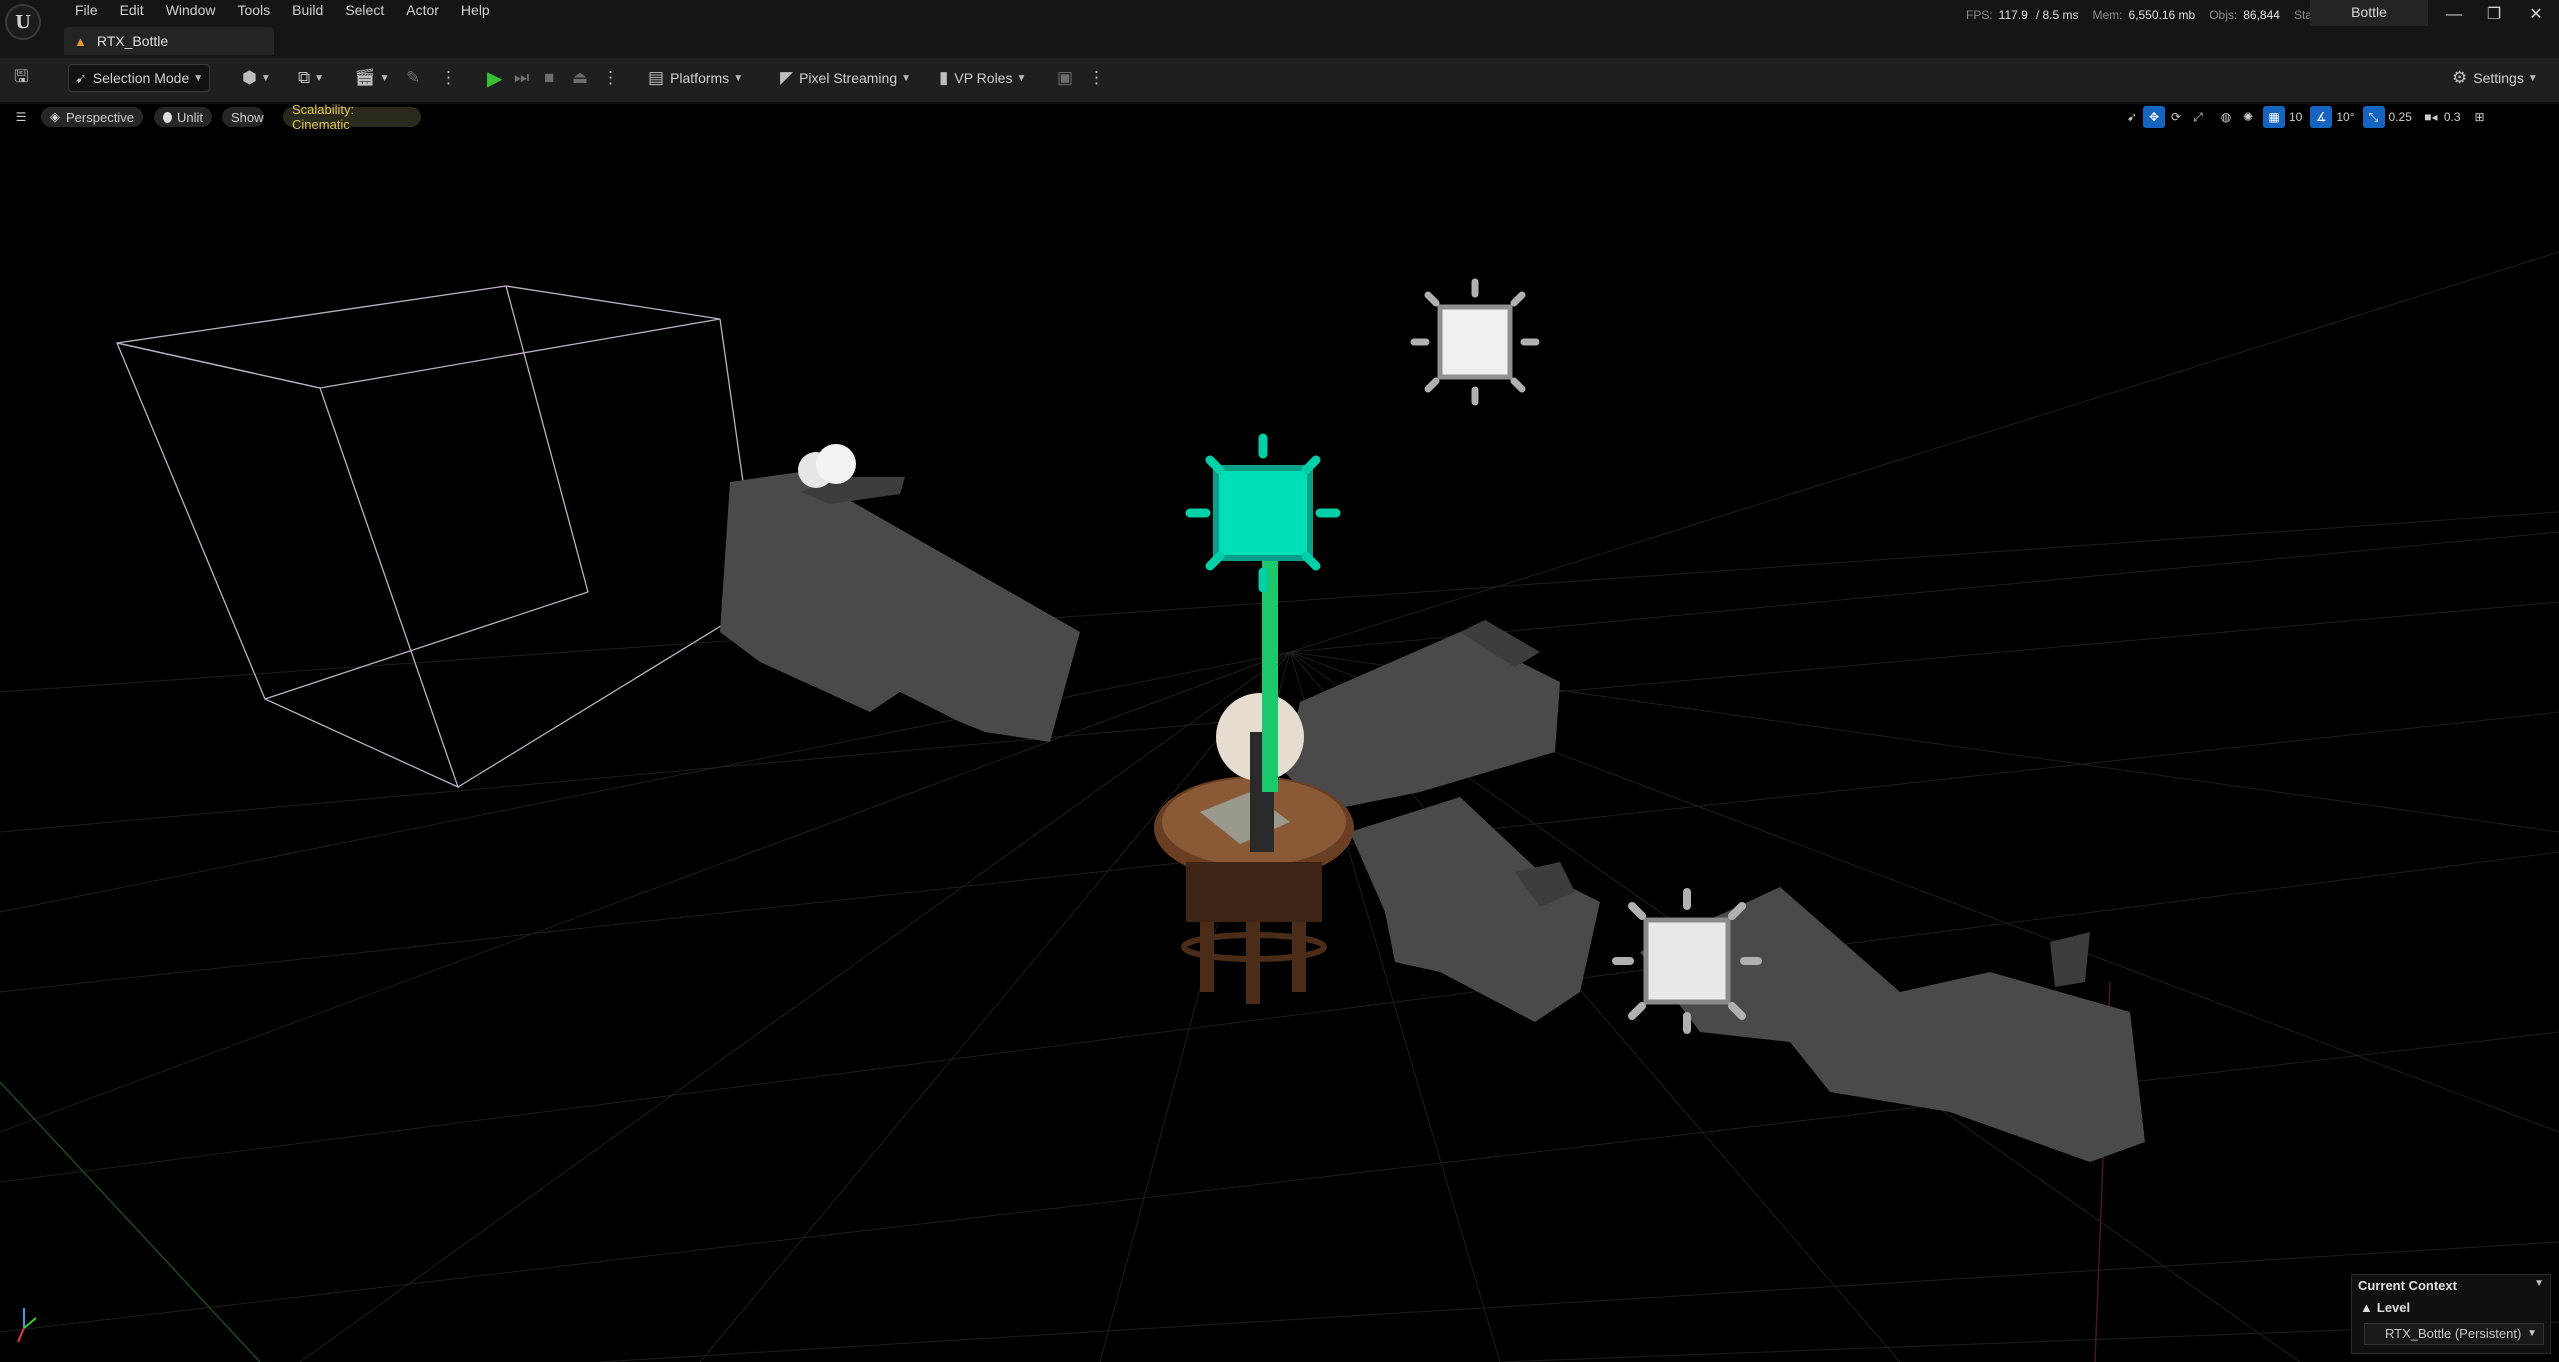 The height and width of the screenshot is (1362, 2559). What do you see at coordinates (249, 77) in the screenshot?
I see `add-actor-icon: ⬢` at bounding box center [249, 77].